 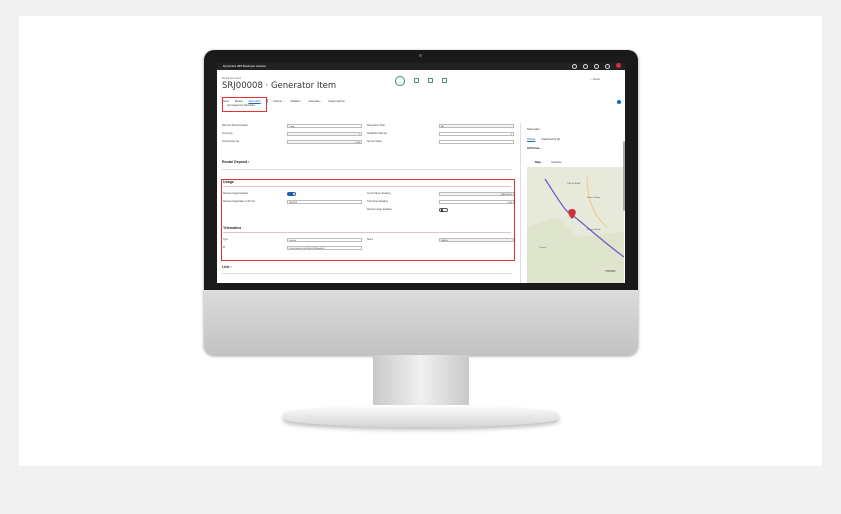 I want to click on monitor-stand-neck, so click(x=421, y=380).